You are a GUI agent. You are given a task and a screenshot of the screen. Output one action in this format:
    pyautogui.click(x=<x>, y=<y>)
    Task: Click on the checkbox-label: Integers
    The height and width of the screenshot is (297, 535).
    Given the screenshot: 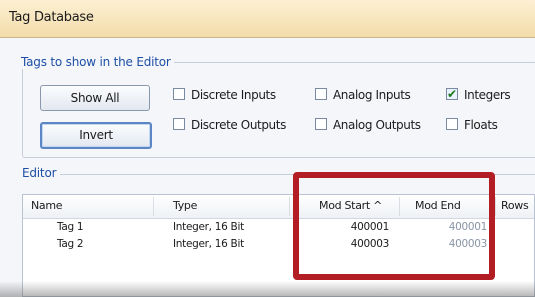 What is the action you would take?
    pyautogui.click(x=487, y=95)
    